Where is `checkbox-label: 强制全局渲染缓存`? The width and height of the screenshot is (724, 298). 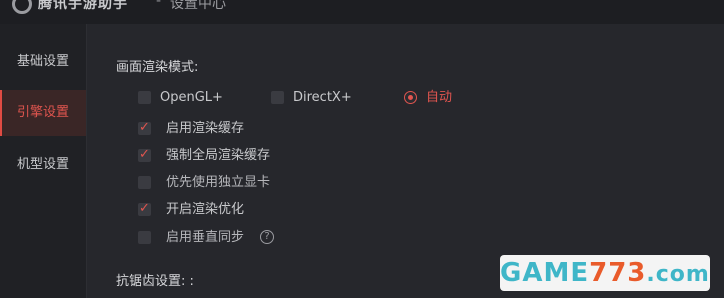 checkbox-label: 强制全局渲染缓存 is located at coordinates (218, 155).